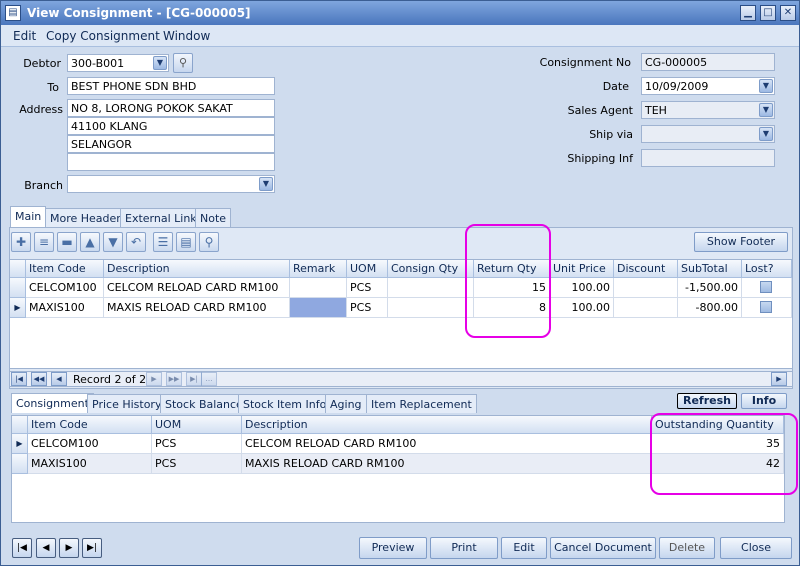  Describe the element at coordinates (39, 379) in the screenshot. I see `prev-page-icon: ◀◀` at that location.